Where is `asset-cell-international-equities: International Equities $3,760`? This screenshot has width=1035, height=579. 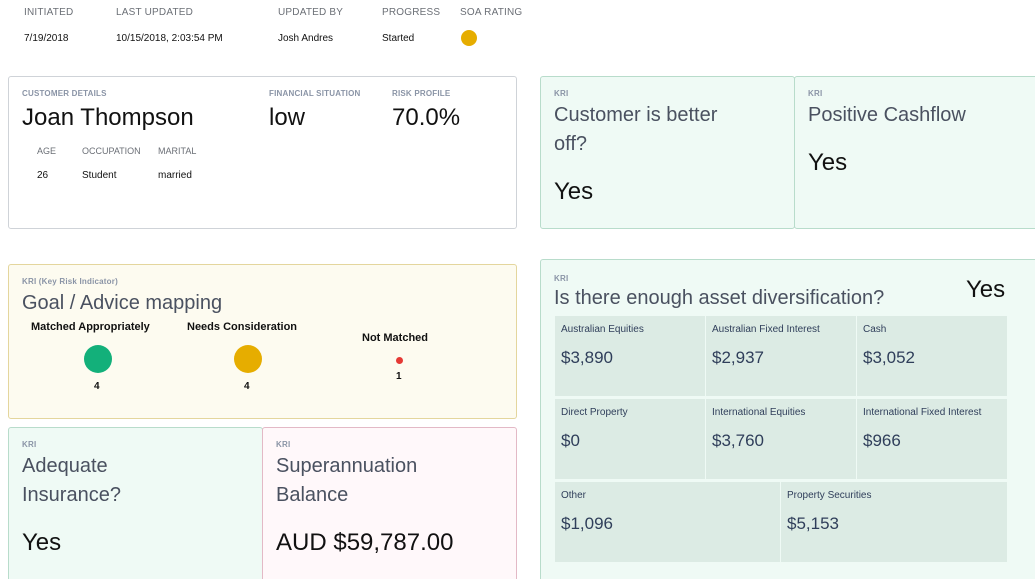 asset-cell-international-equities: International Equities $3,760 is located at coordinates (781, 439).